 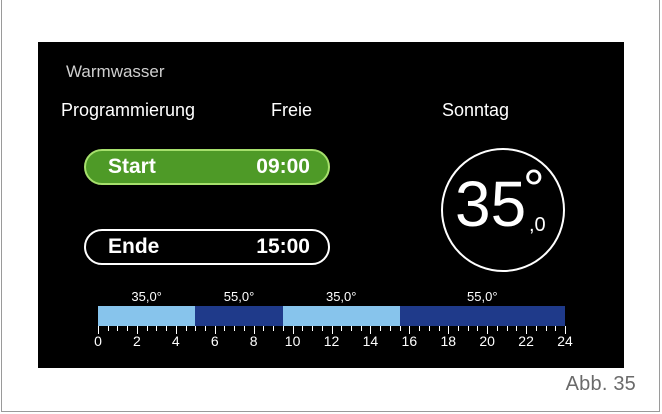 I want to click on hour-label: 16, so click(x=409, y=341).